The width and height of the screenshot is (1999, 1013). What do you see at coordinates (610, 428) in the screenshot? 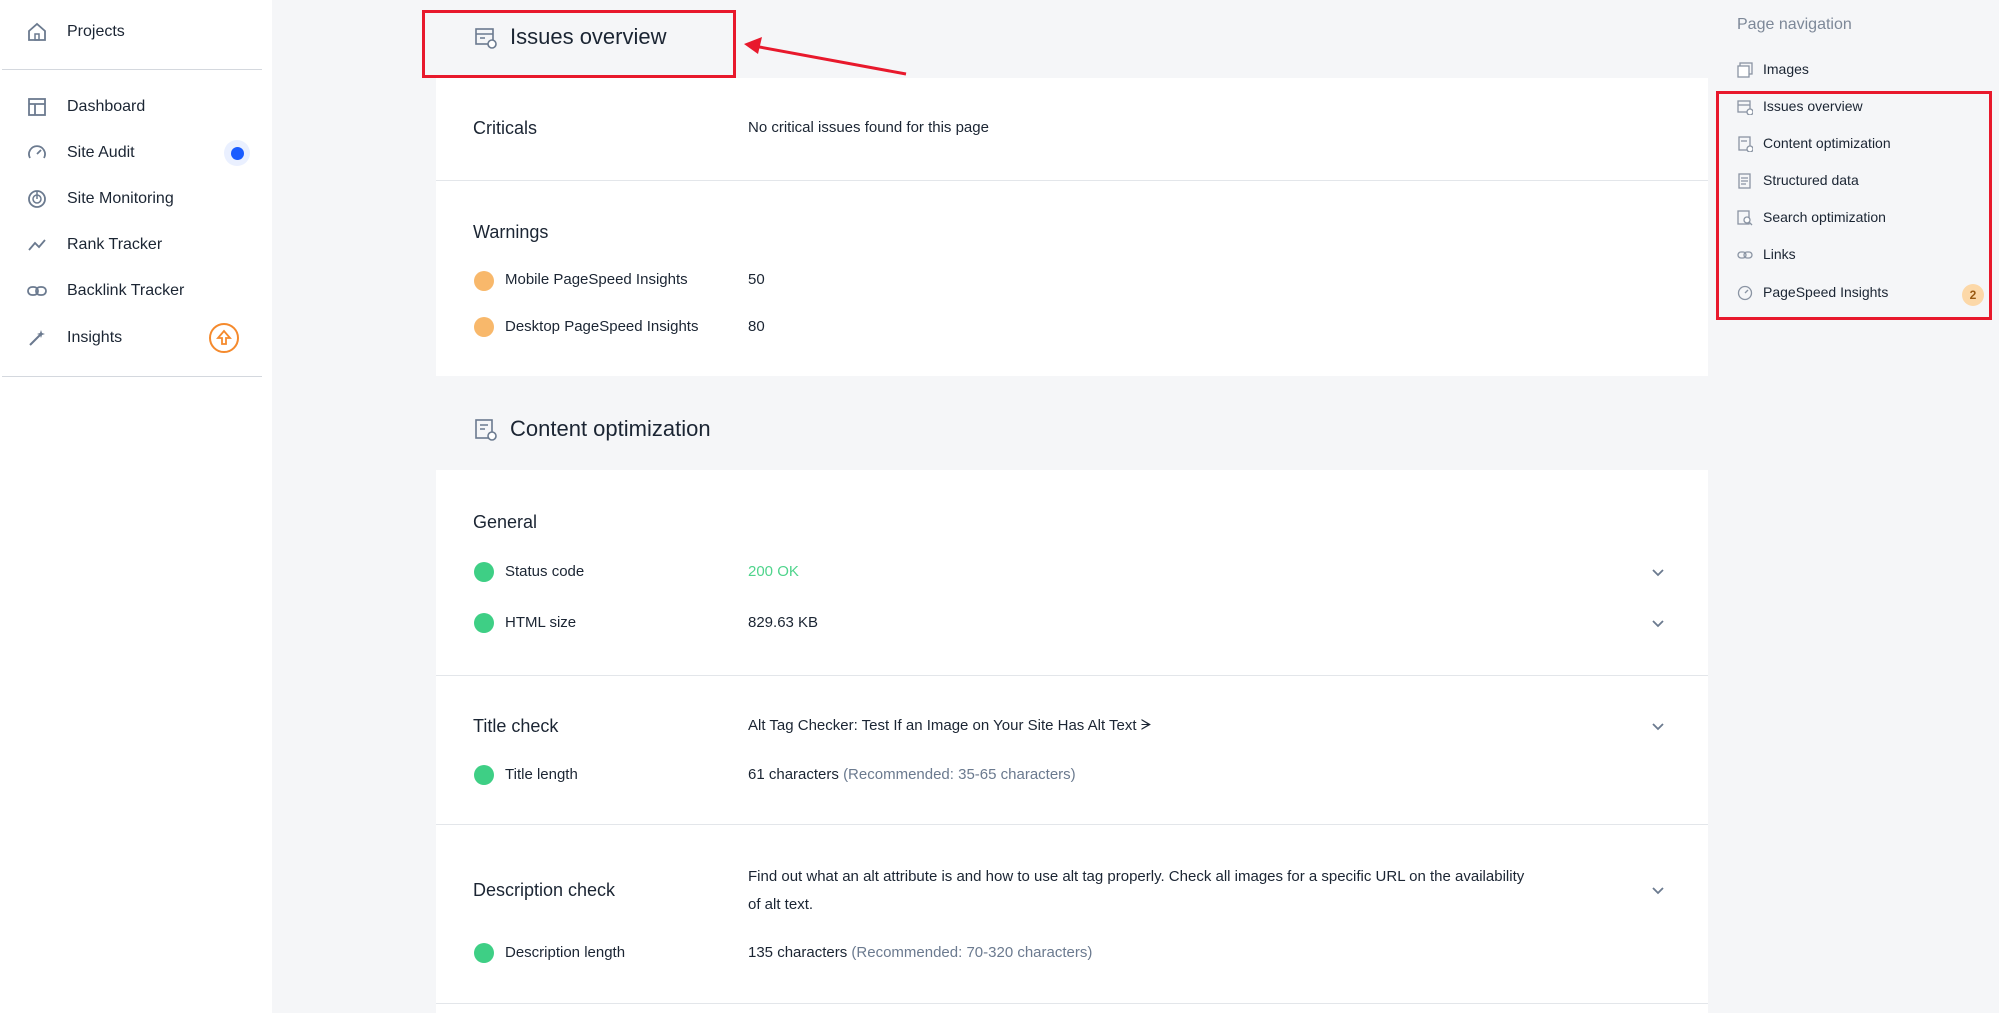
I see `section-title: Content optimization` at bounding box center [610, 428].